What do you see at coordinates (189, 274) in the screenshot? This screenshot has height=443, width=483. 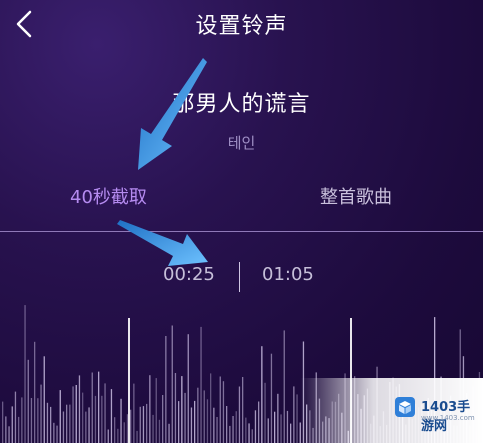 I see `clip-start-time: 00:25` at bounding box center [189, 274].